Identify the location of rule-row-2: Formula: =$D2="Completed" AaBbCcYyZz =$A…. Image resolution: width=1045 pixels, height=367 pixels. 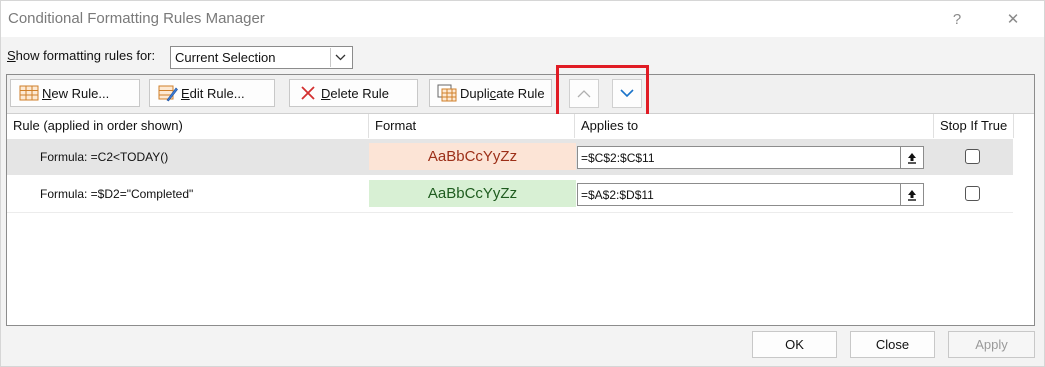
(510, 194).